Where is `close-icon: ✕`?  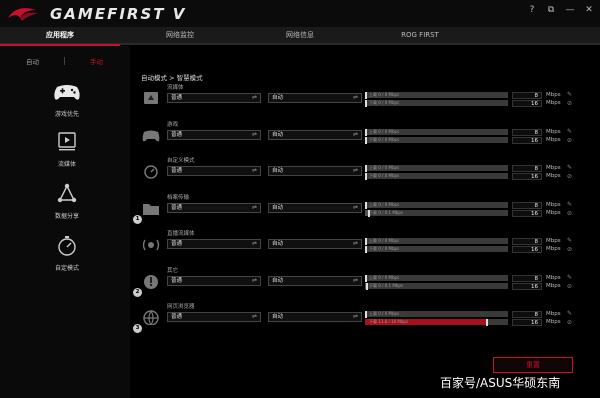
close-icon: ✕ is located at coordinates (589, 10).